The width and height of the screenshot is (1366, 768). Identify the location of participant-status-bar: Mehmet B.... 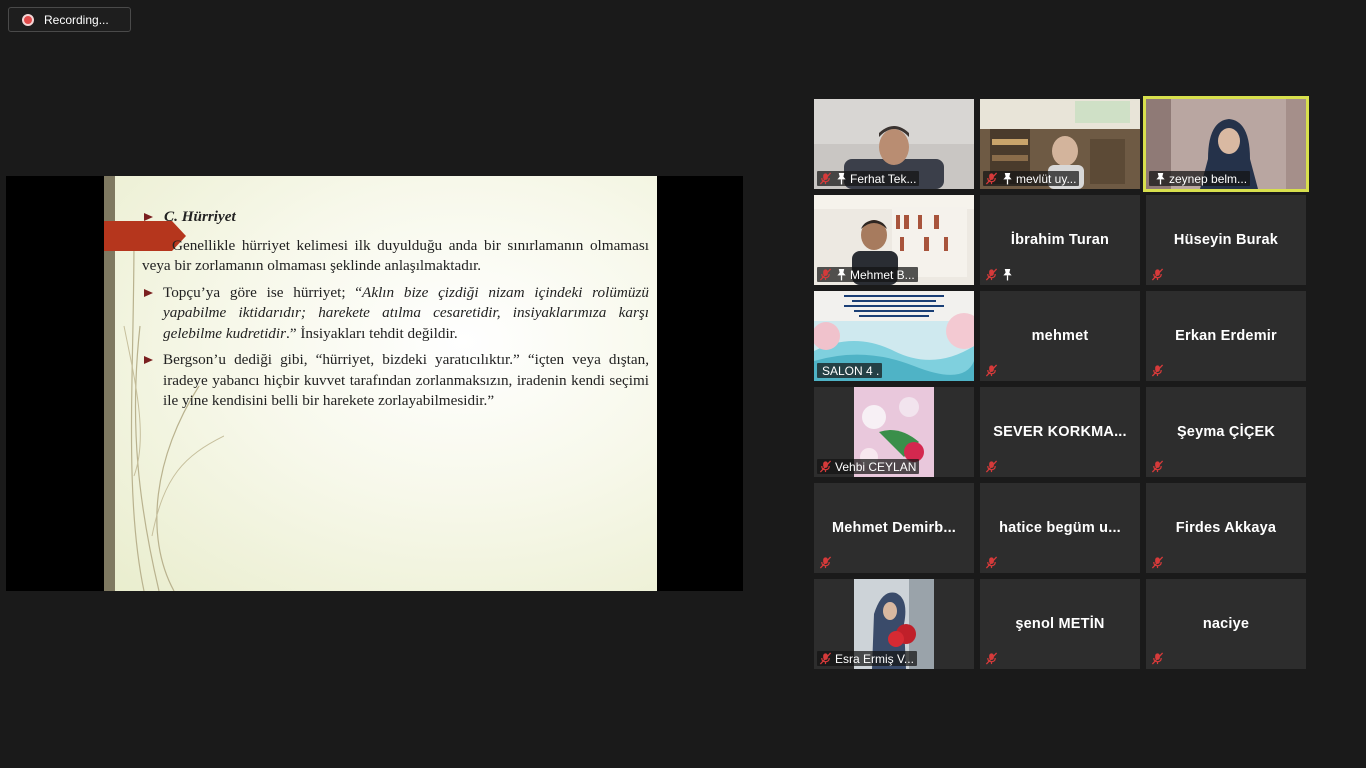
(867, 274).